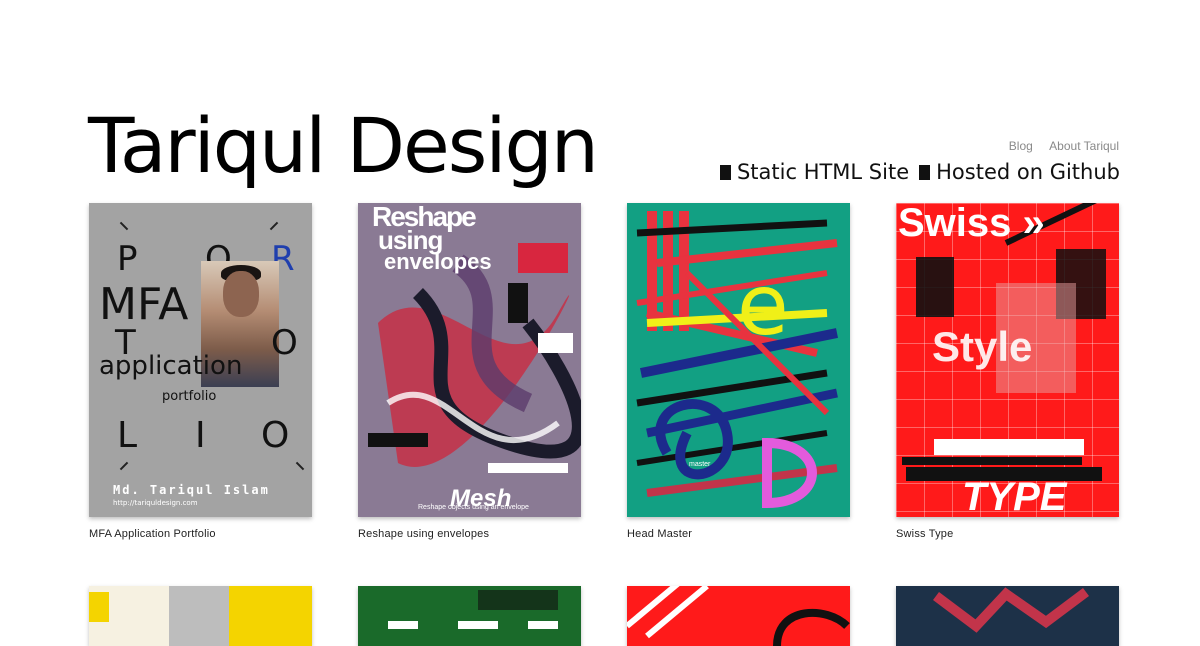 This screenshot has height=646, width=1200. What do you see at coordinates (189, 396) in the screenshot?
I see `poster-text: portfolio` at bounding box center [189, 396].